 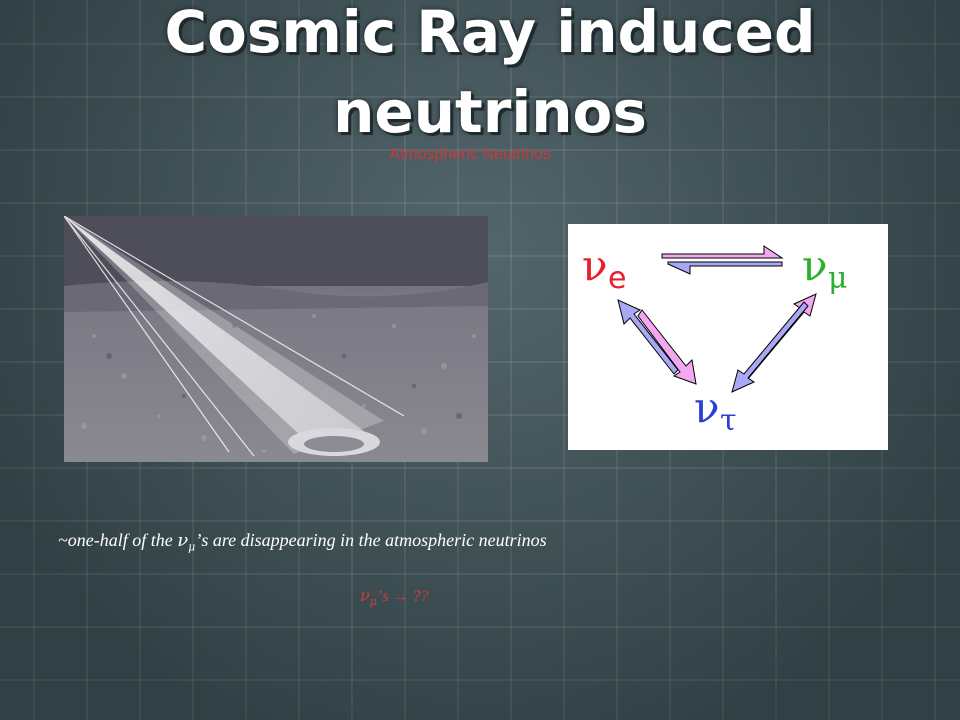 What do you see at coordinates (715, 339) in the screenshot?
I see `oscillation-triangle: ν e ν μ ν τ` at bounding box center [715, 339].